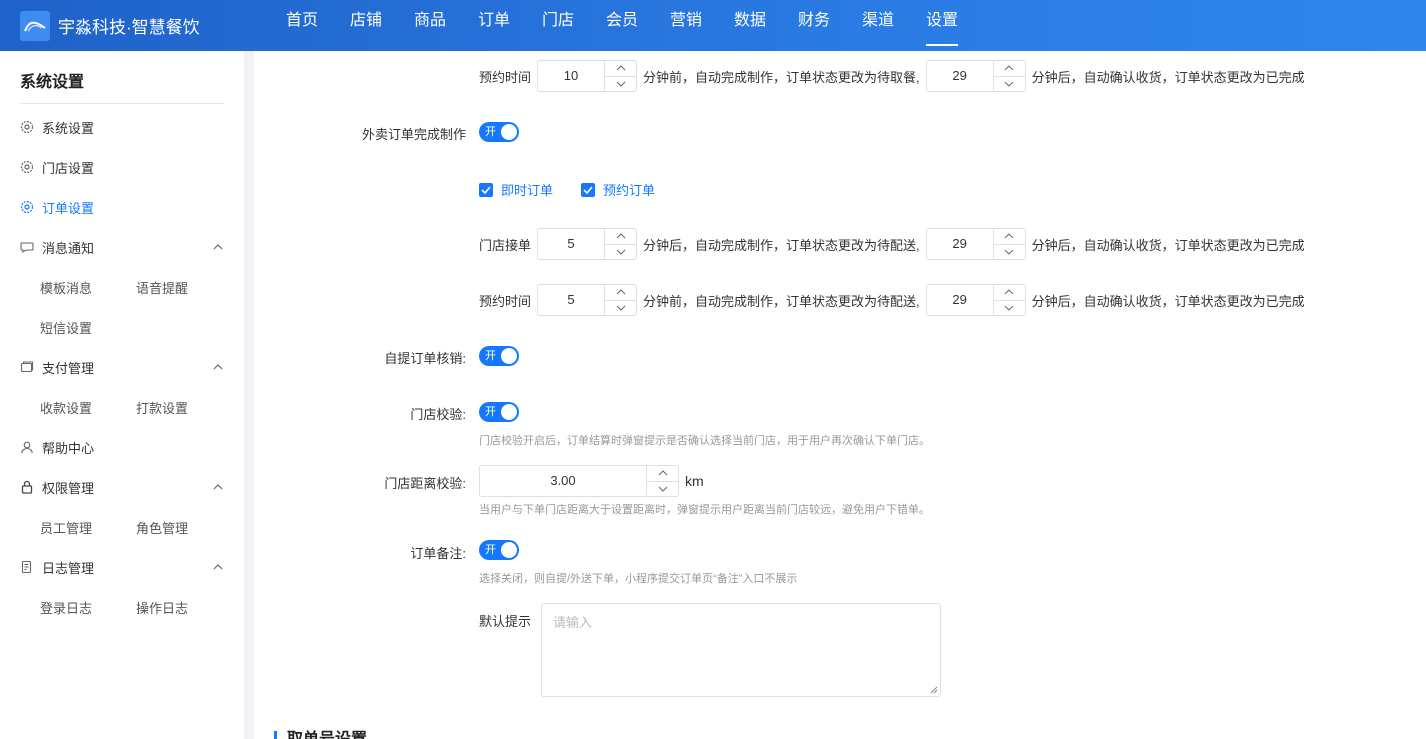 The height and width of the screenshot is (739, 1426). I want to click on order-type-checkboxes: 即时订单 预约订单, so click(581, 189).